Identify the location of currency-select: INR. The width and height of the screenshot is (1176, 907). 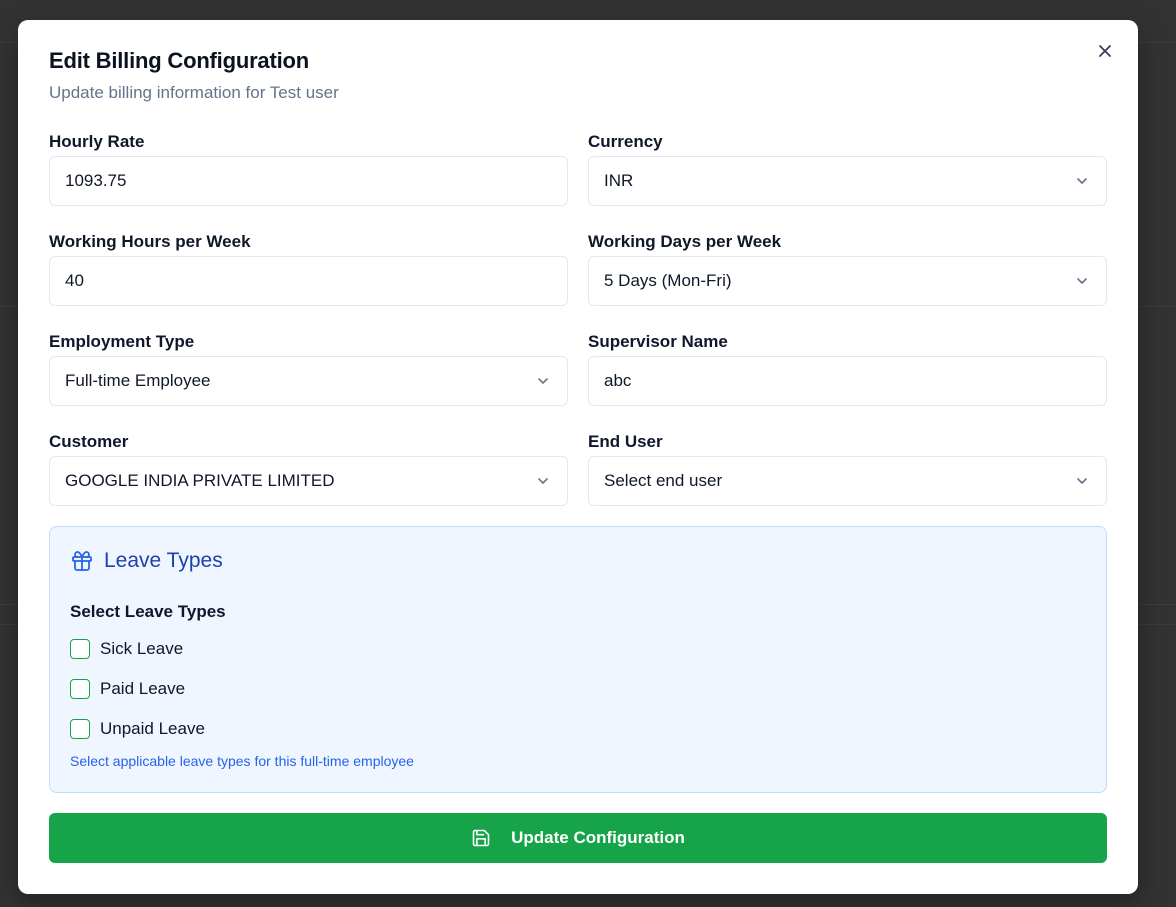
(847, 181).